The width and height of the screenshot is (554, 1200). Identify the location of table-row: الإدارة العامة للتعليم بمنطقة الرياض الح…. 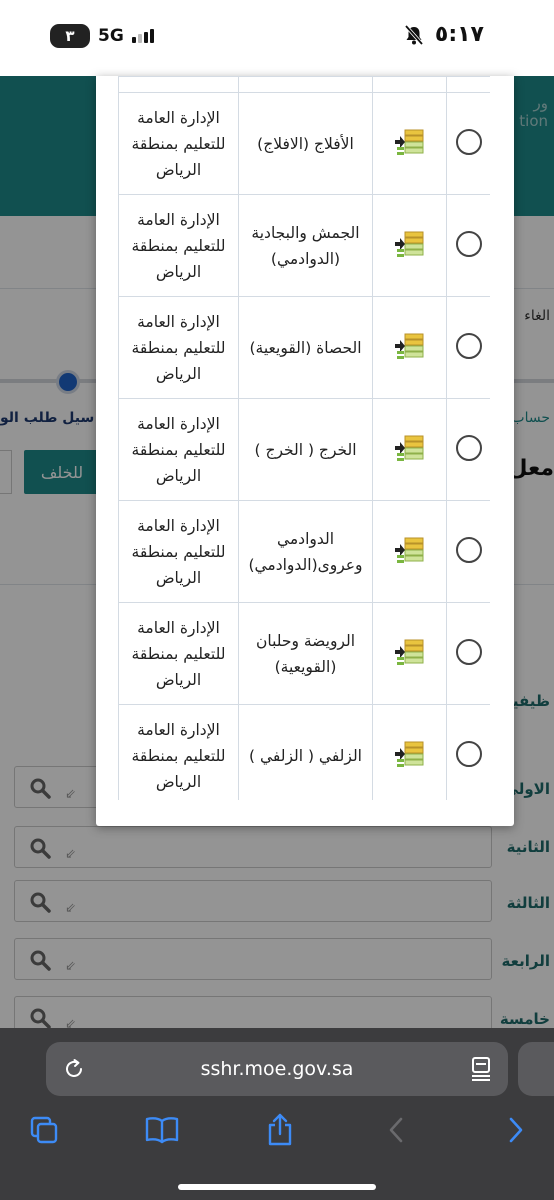
(304, 347).